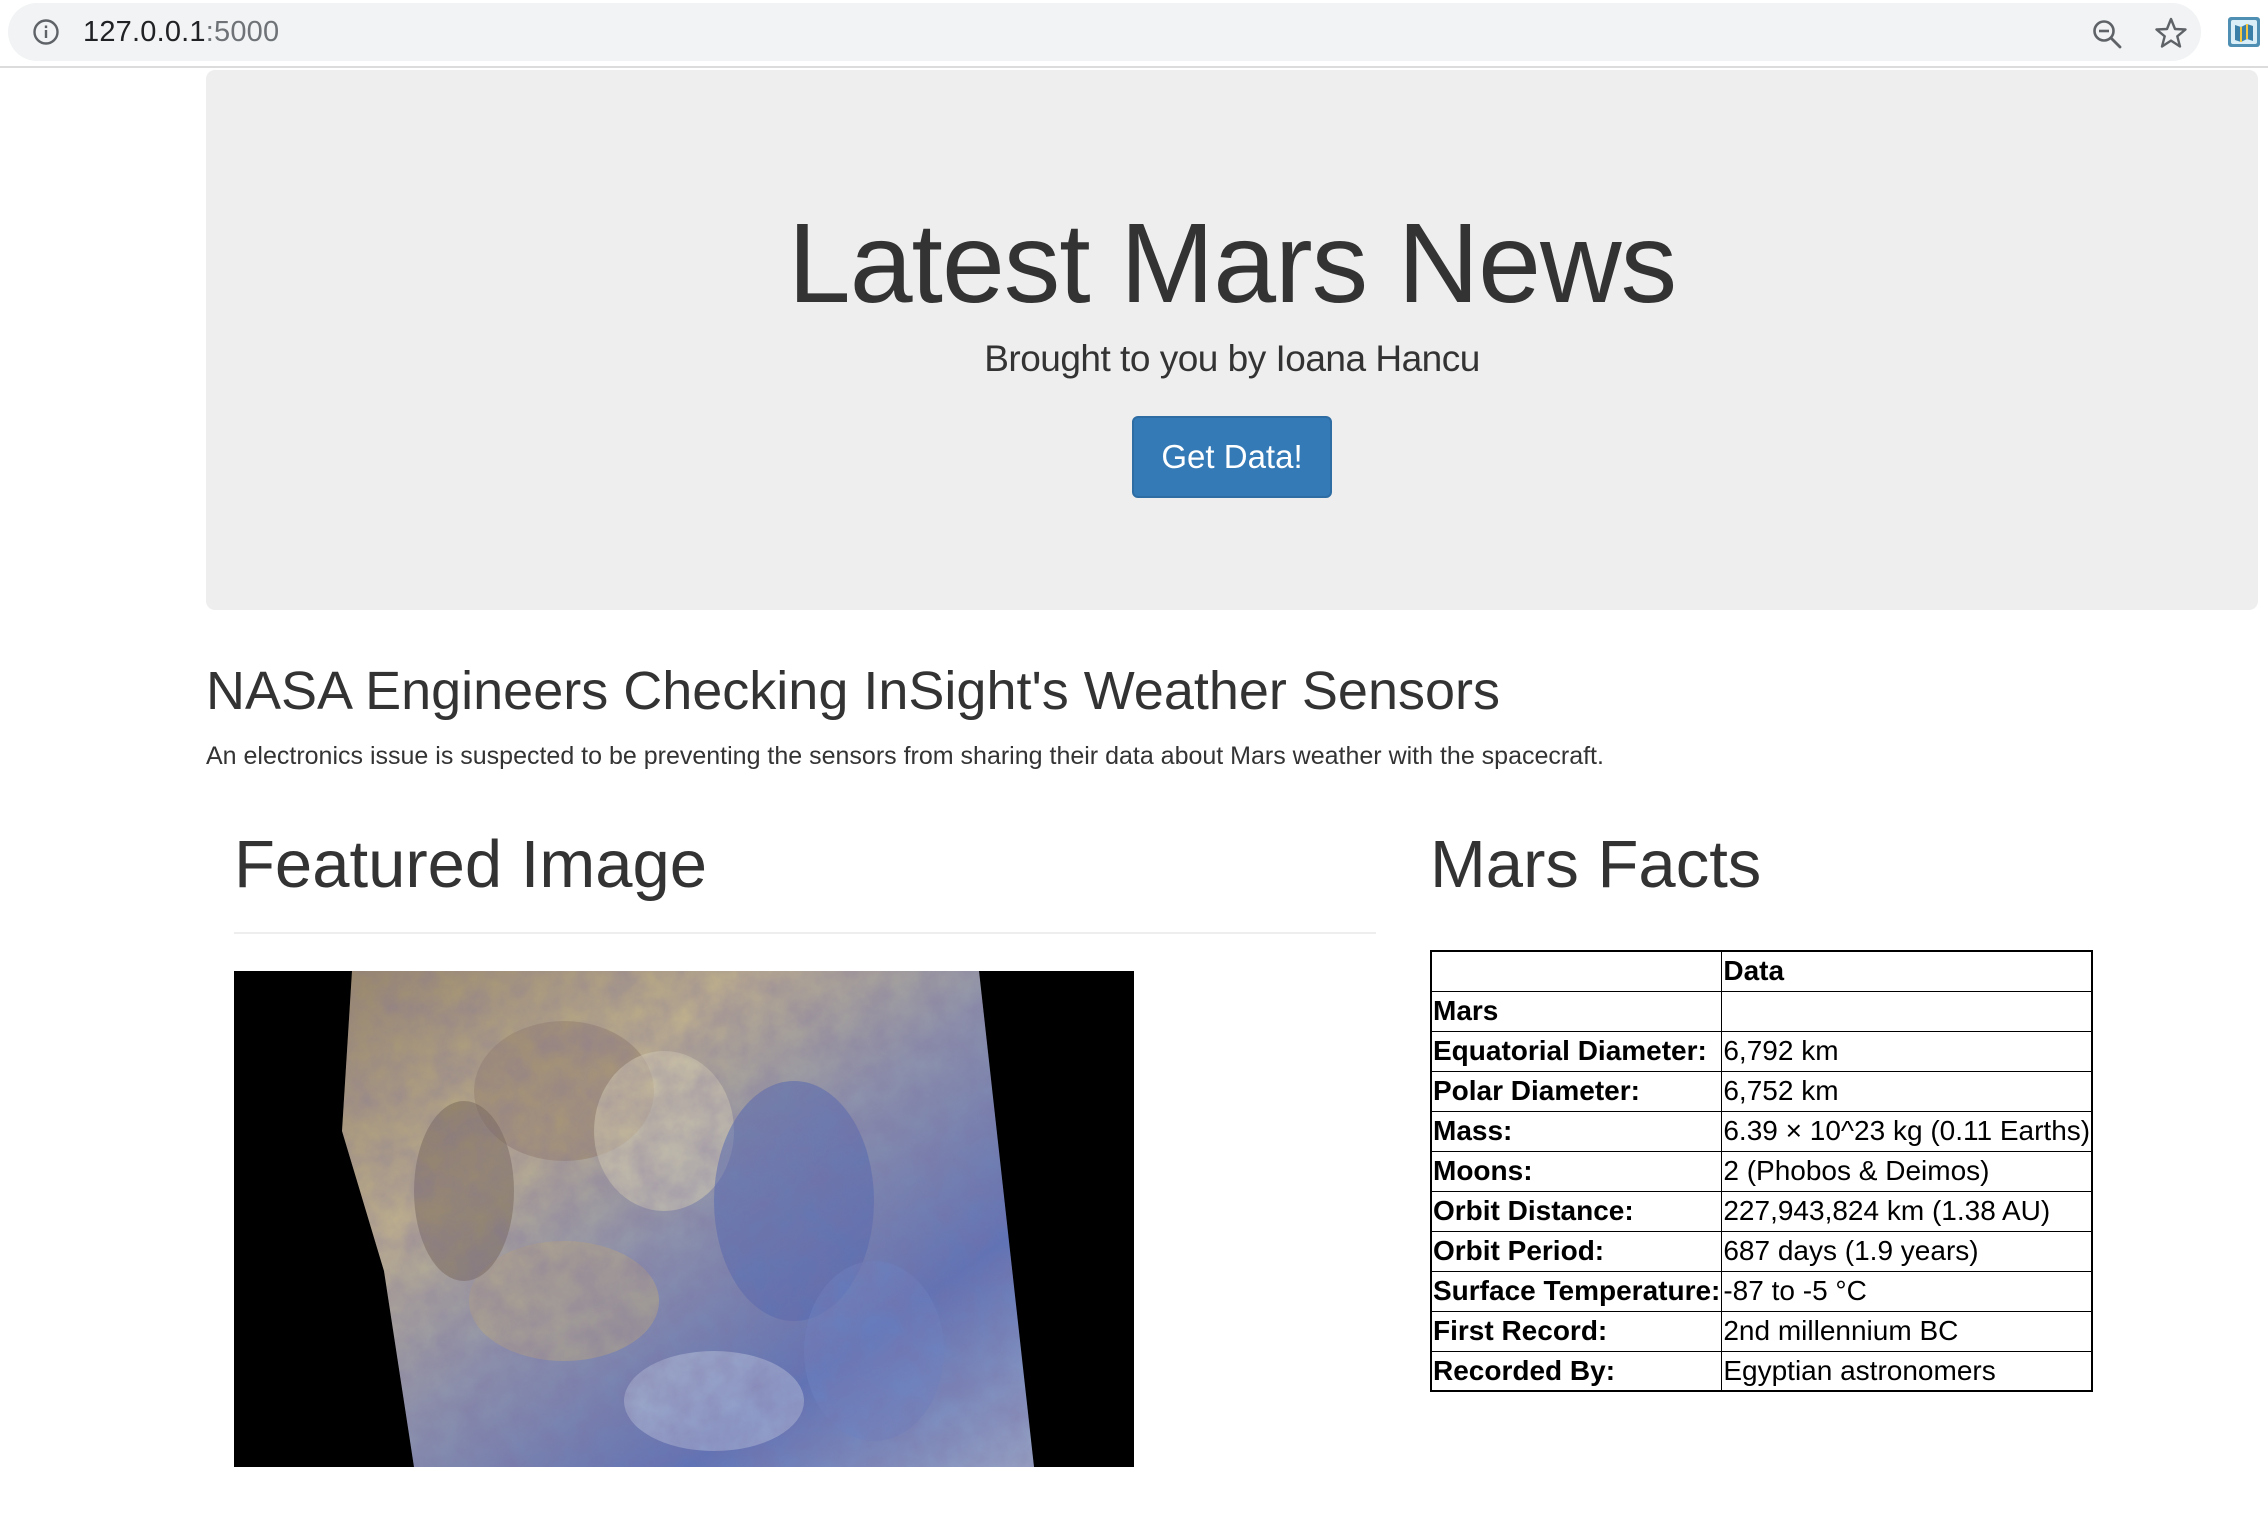 The image size is (2268, 1518). I want to click on fact-value: 227,943,824 km (1.38 AU), so click(1907, 1211).